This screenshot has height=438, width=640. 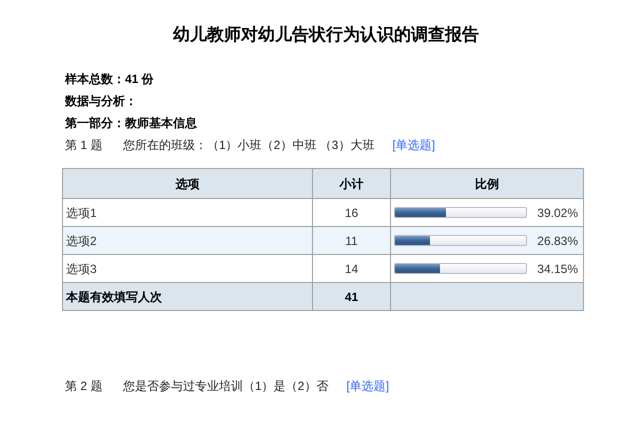 What do you see at coordinates (131, 123) in the screenshot?
I see `section-heading: 第一部分：教师基本信息` at bounding box center [131, 123].